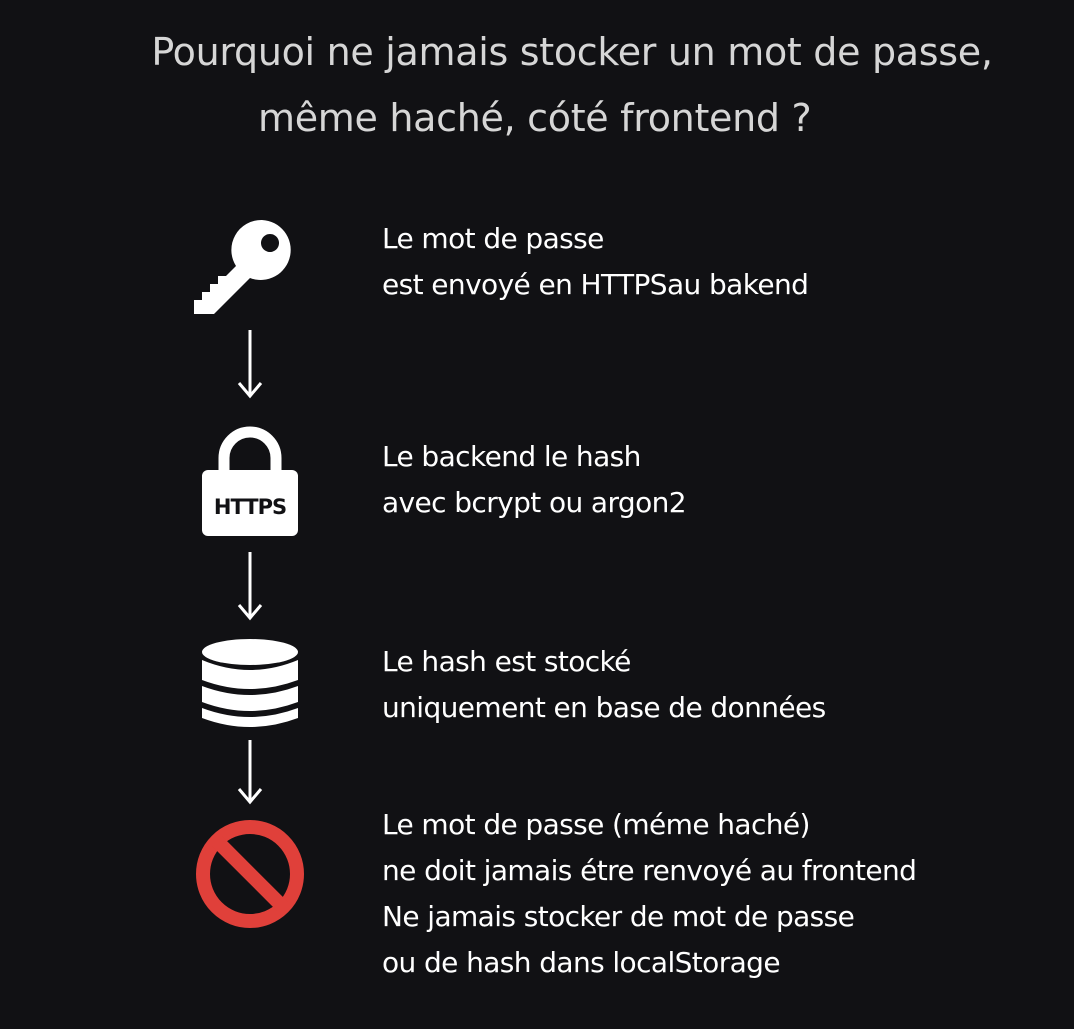 This screenshot has width=1074, height=1029. Describe the element at coordinates (493, 238) in the screenshot. I see `step-1-line-1: Le mot de passe` at that location.